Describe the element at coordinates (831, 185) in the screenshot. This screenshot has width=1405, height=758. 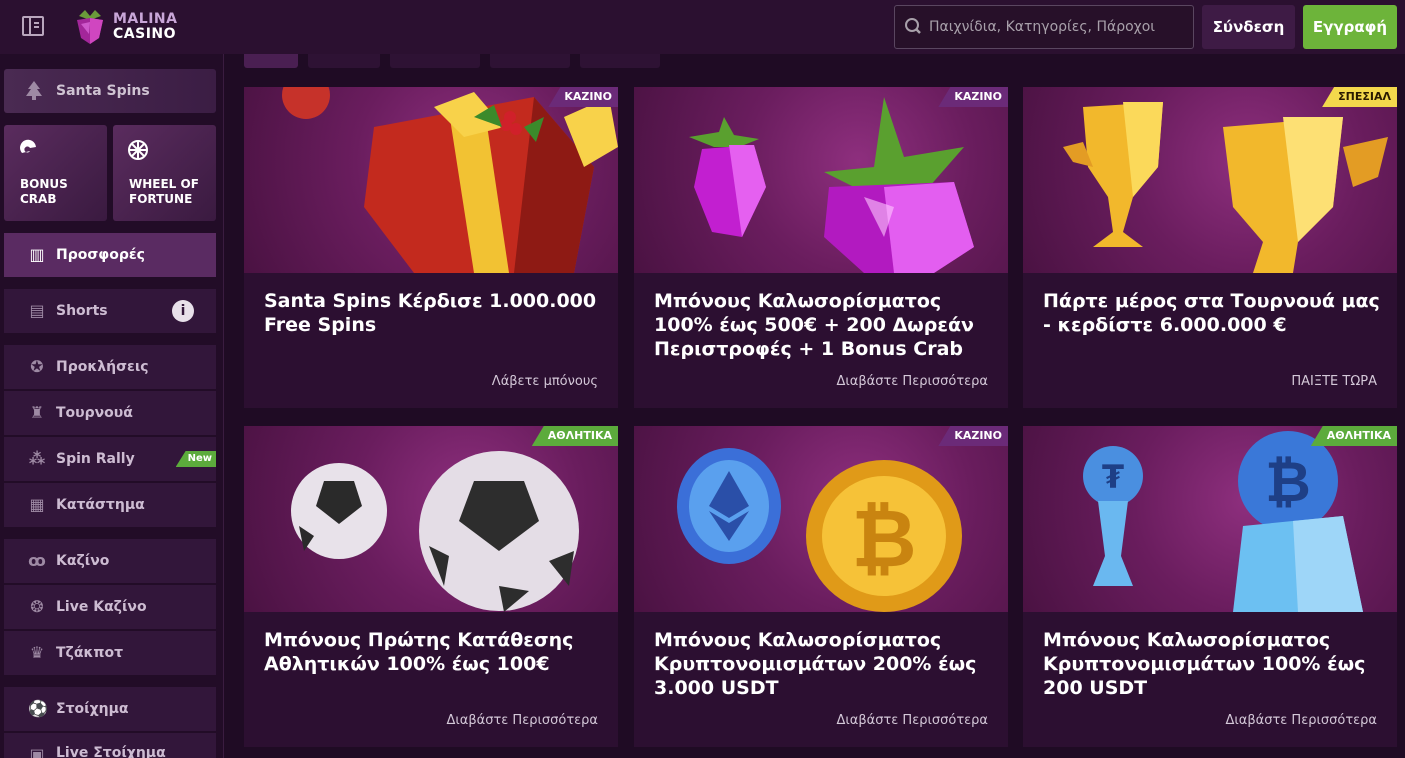
I see `raspberry-icon` at that location.